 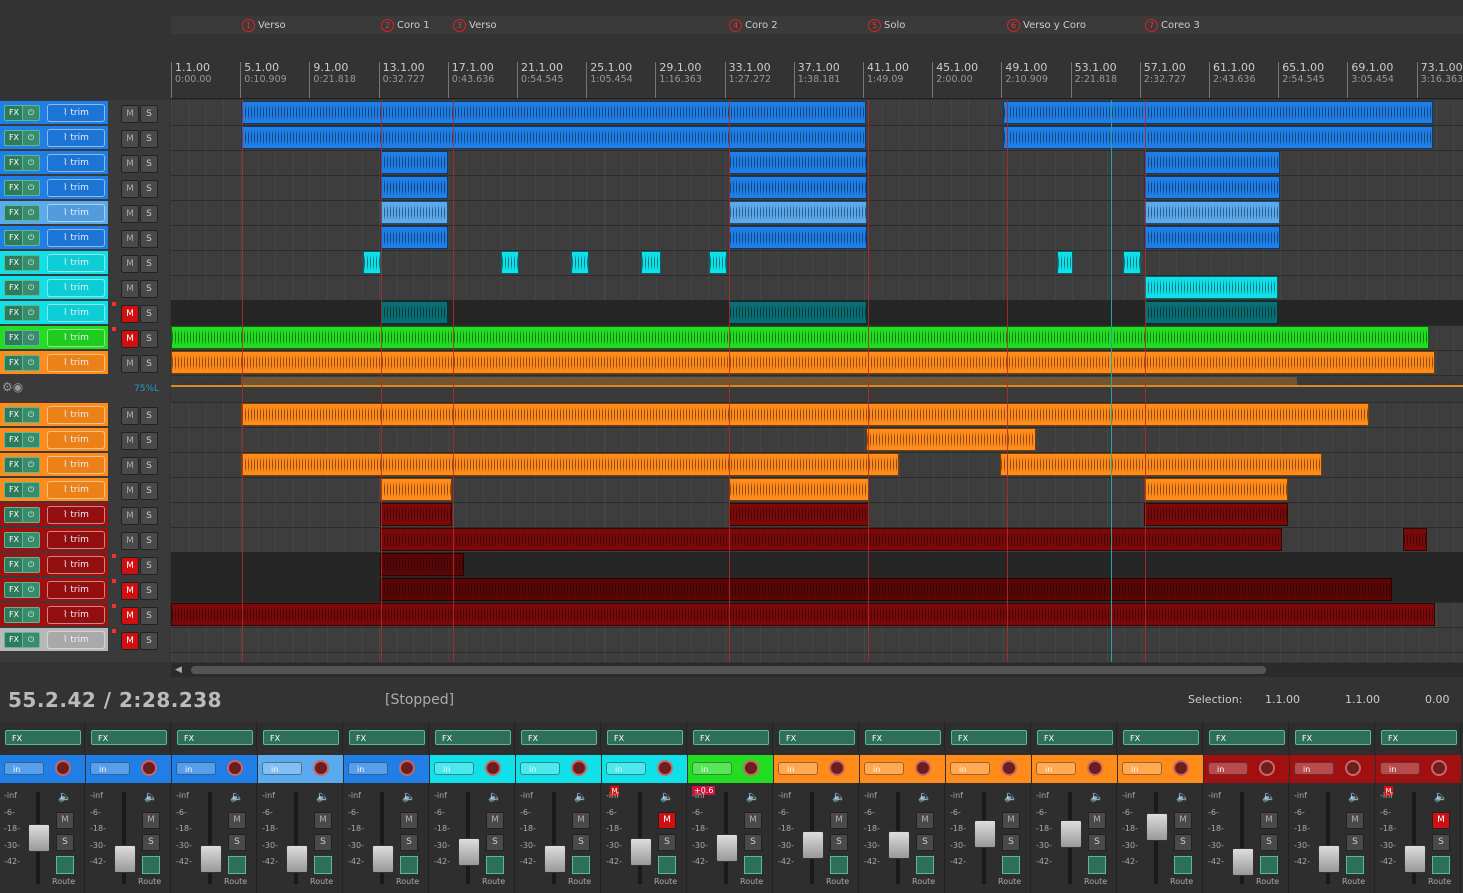 I want to click on marker-5: 5 Solo, so click(x=886, y=25).